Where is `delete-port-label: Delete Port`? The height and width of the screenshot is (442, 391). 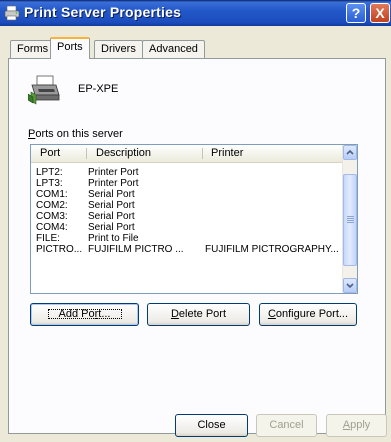
delete-port-label: Delete Port is located at coordinates (198, 314).